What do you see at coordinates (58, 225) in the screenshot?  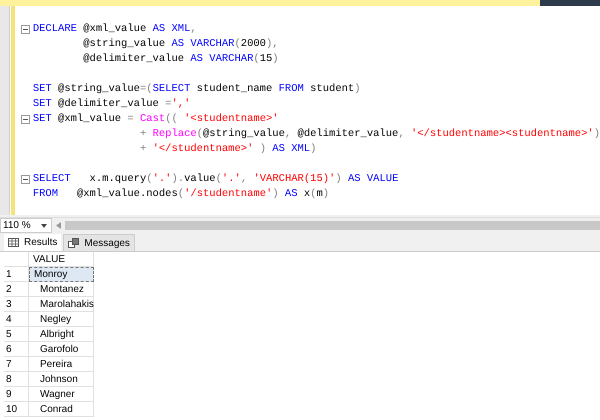 I see `scroll-left-icon` at bounding box center [58, 225].